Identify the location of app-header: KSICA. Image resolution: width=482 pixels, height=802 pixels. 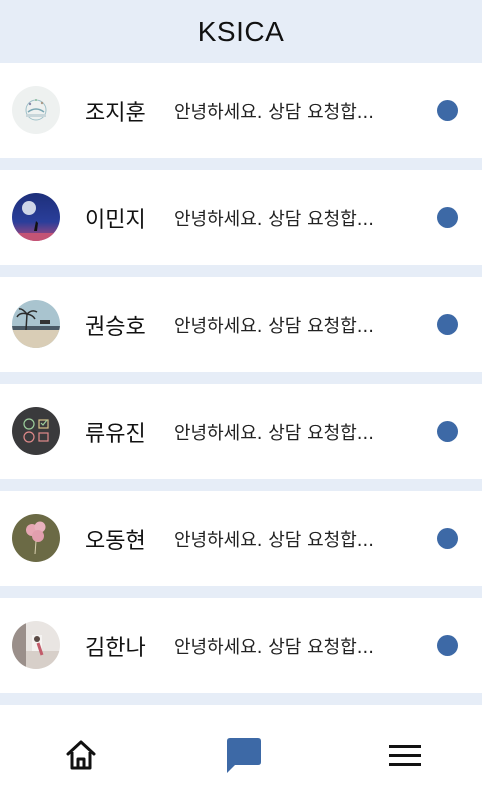
(241, 31).